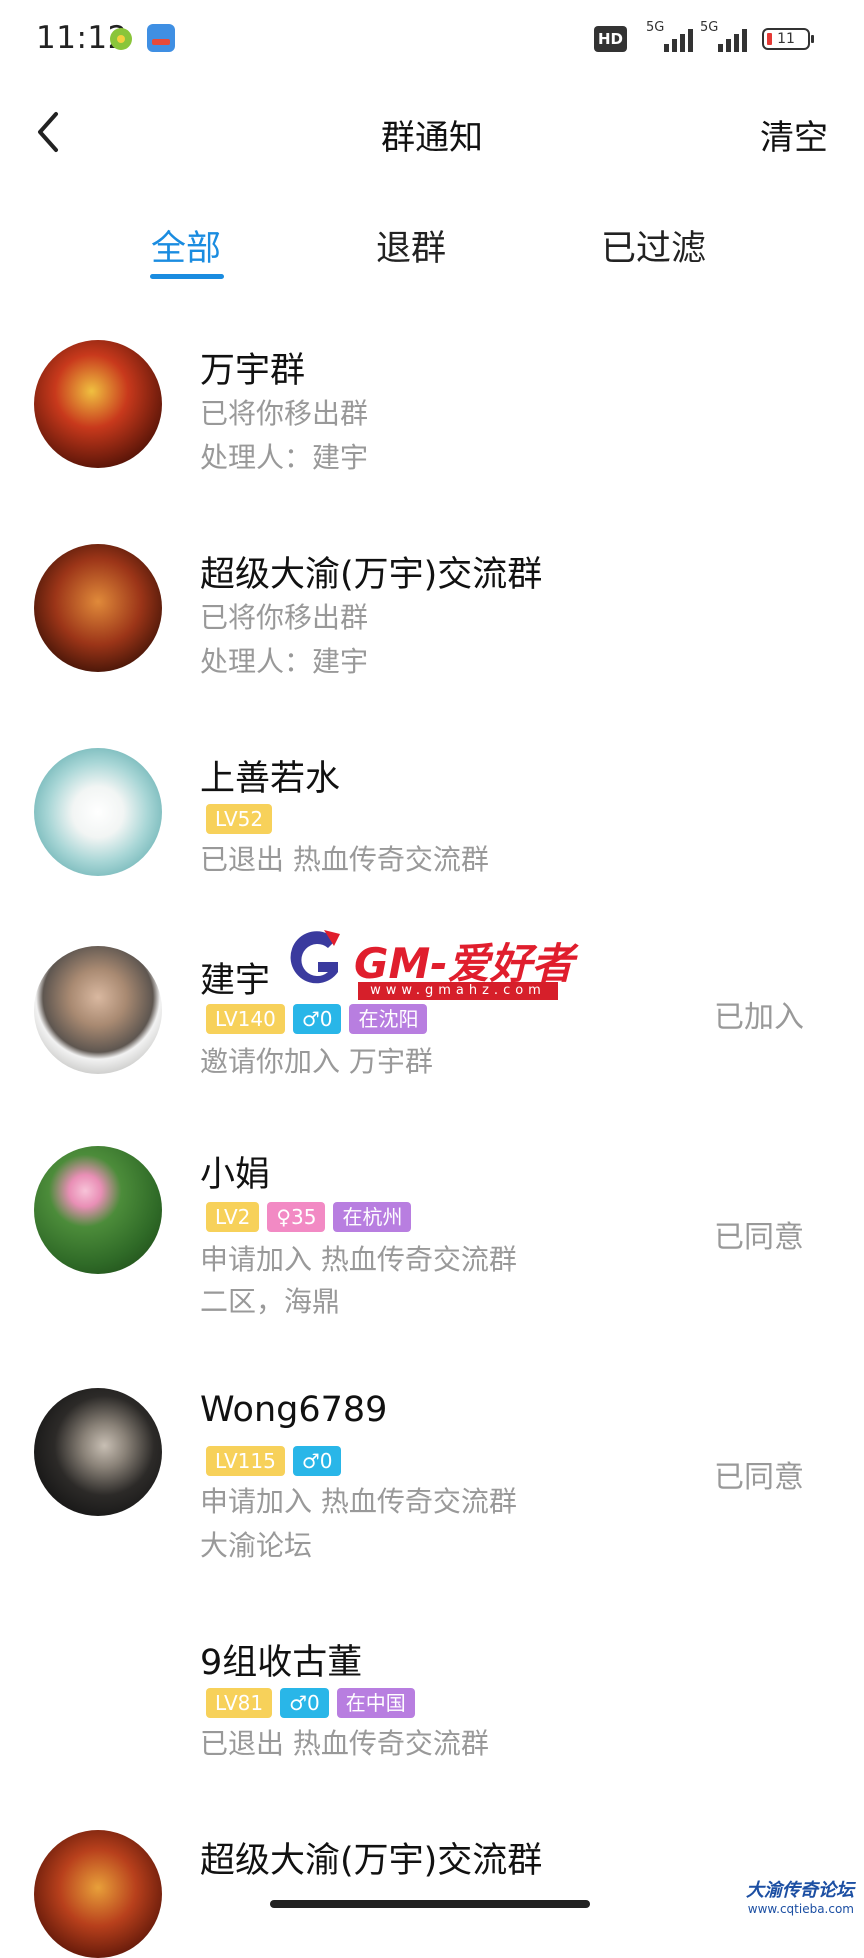 The width and height of the screenshot is (864, 1958). I want to click on clear-button: 清空, so click(794, 134).